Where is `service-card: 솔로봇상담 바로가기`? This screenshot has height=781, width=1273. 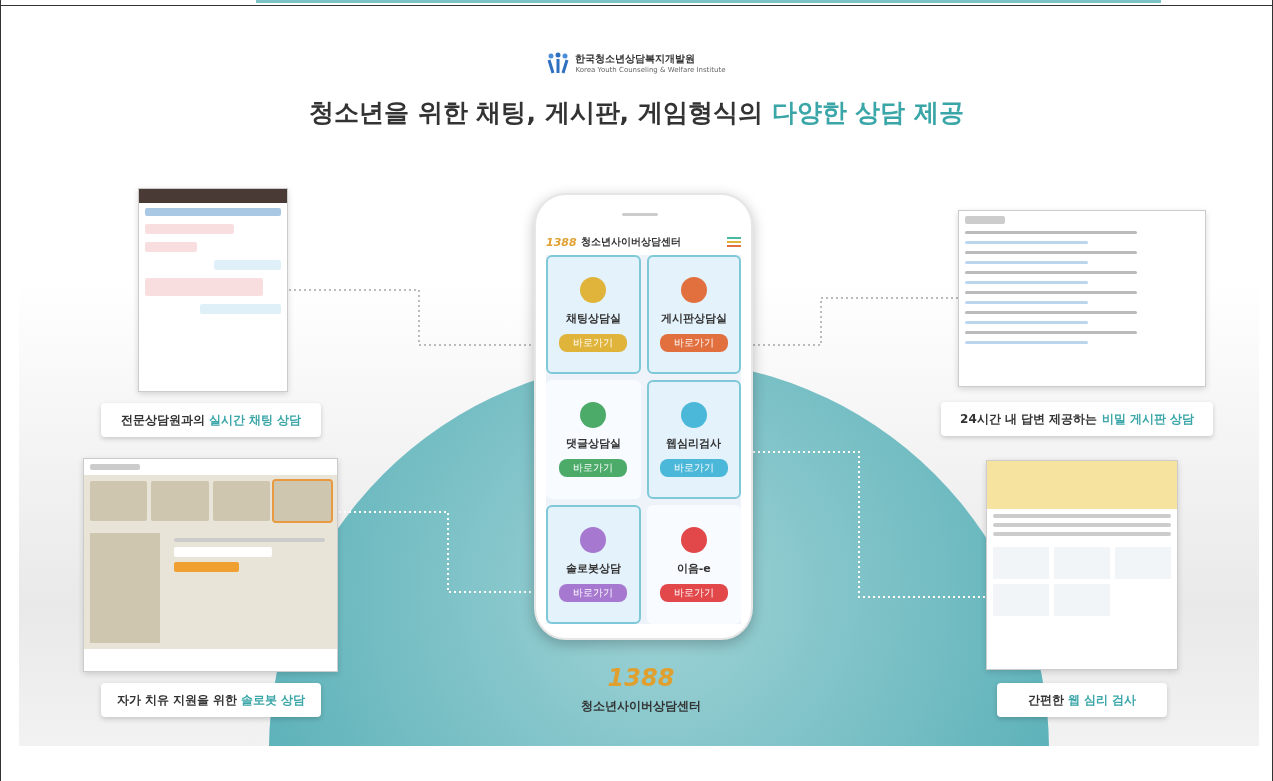
service-card: 솔로봇상담 바로가기 is located at coordinates (593, 564).